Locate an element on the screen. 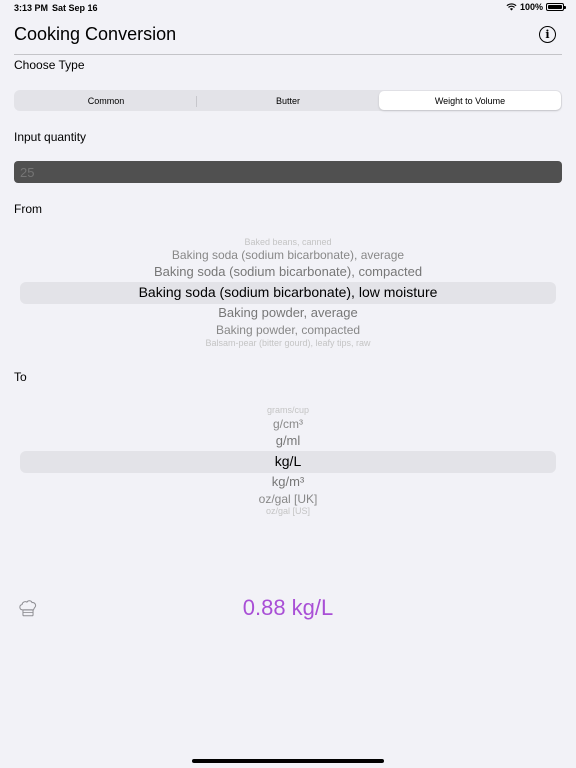  choose-type-label: Choose Type is located at coordinates (49, 65).